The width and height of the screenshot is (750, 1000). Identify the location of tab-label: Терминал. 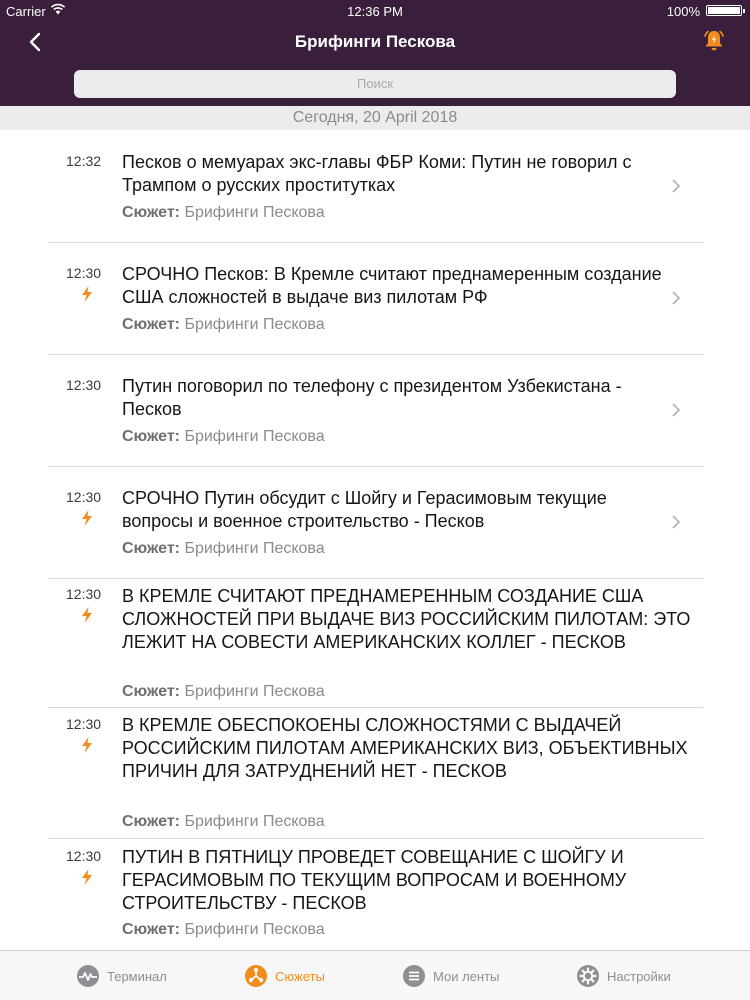
(137, 976).